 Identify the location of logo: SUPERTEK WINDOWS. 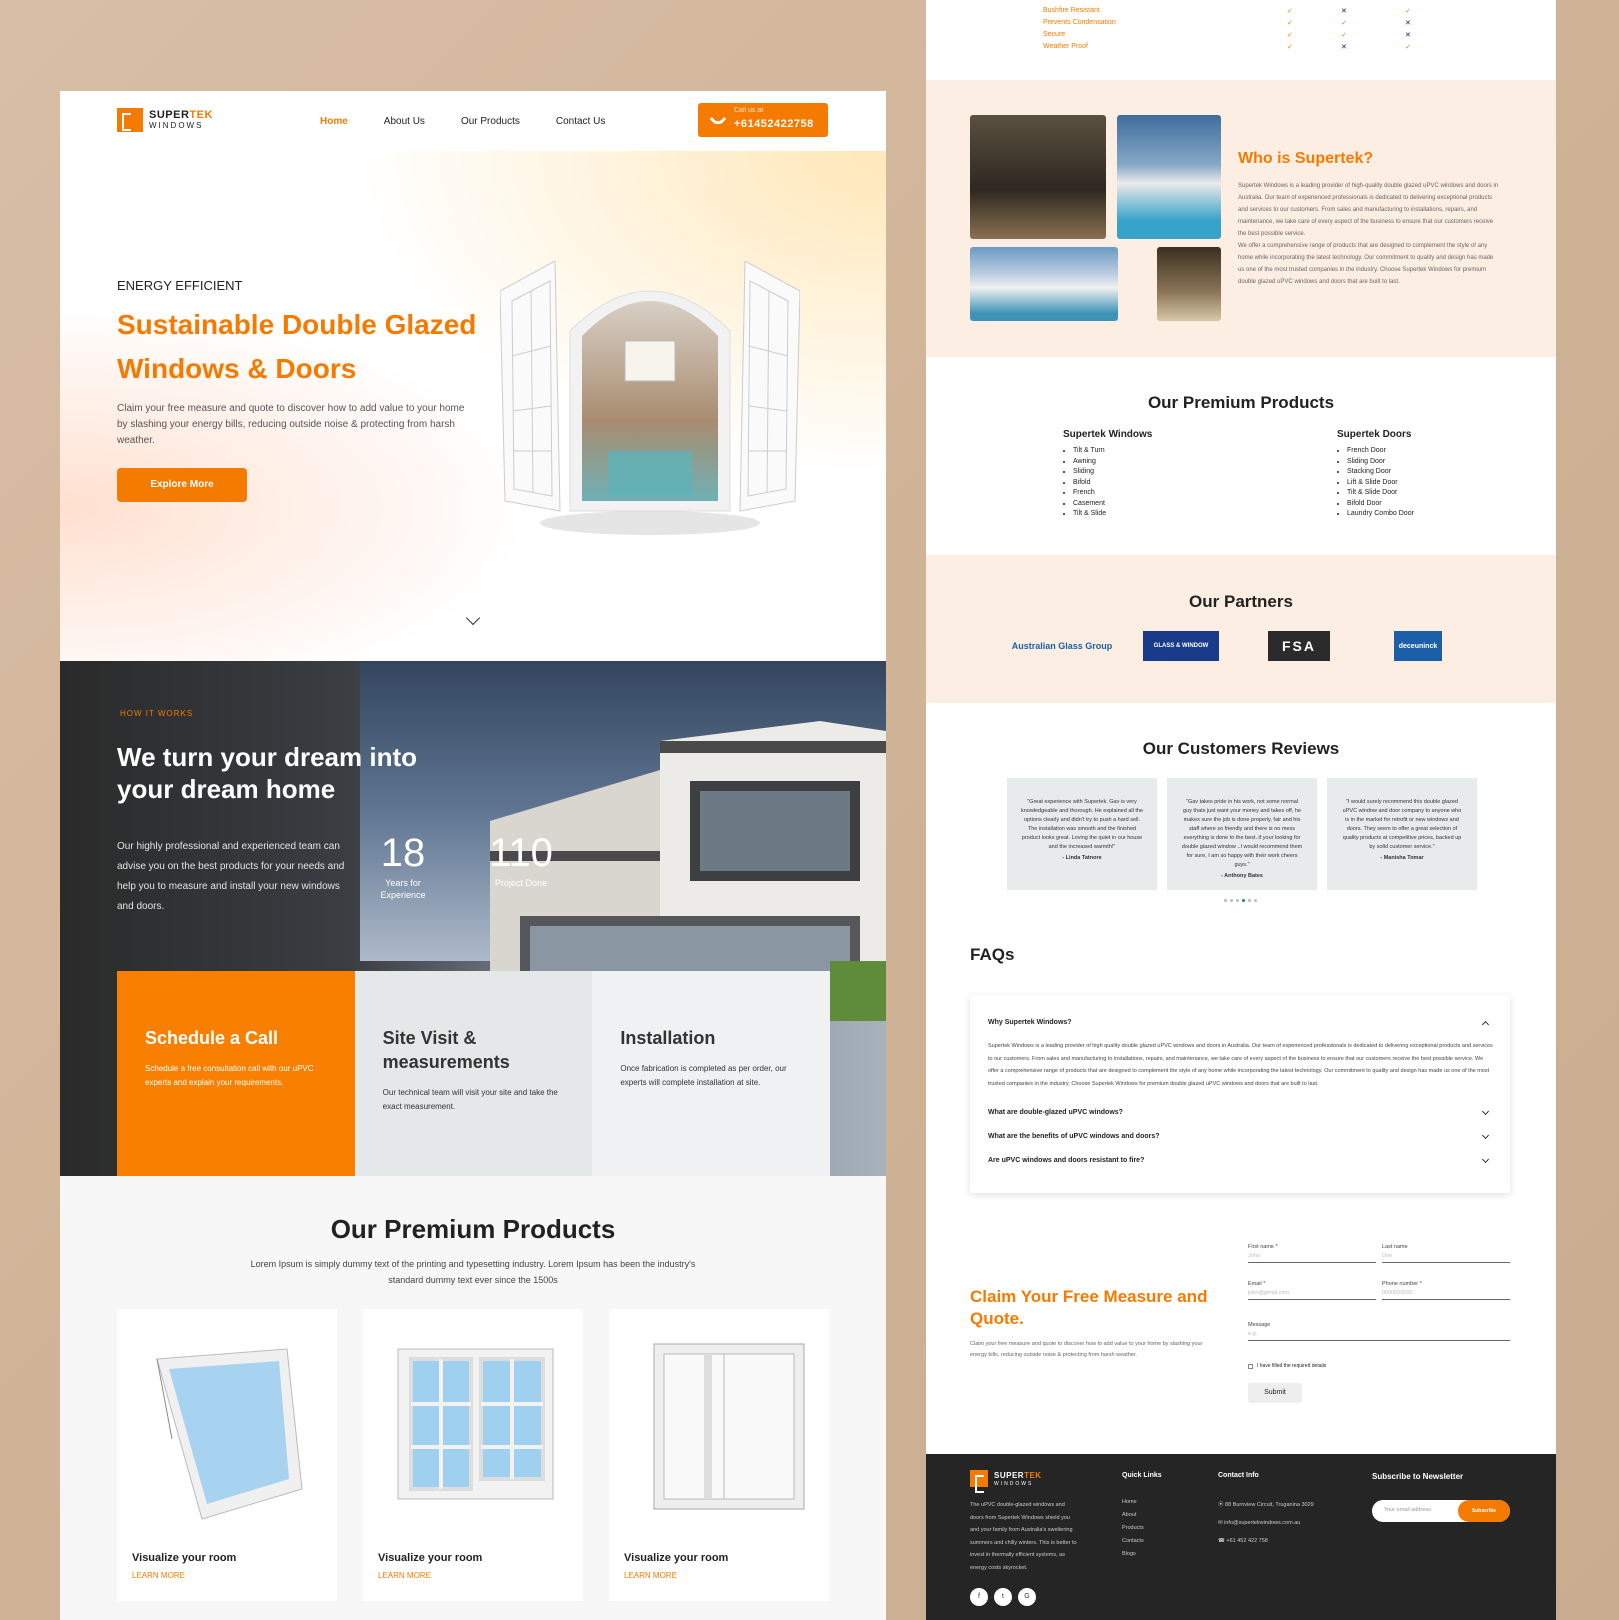
(165, 120).